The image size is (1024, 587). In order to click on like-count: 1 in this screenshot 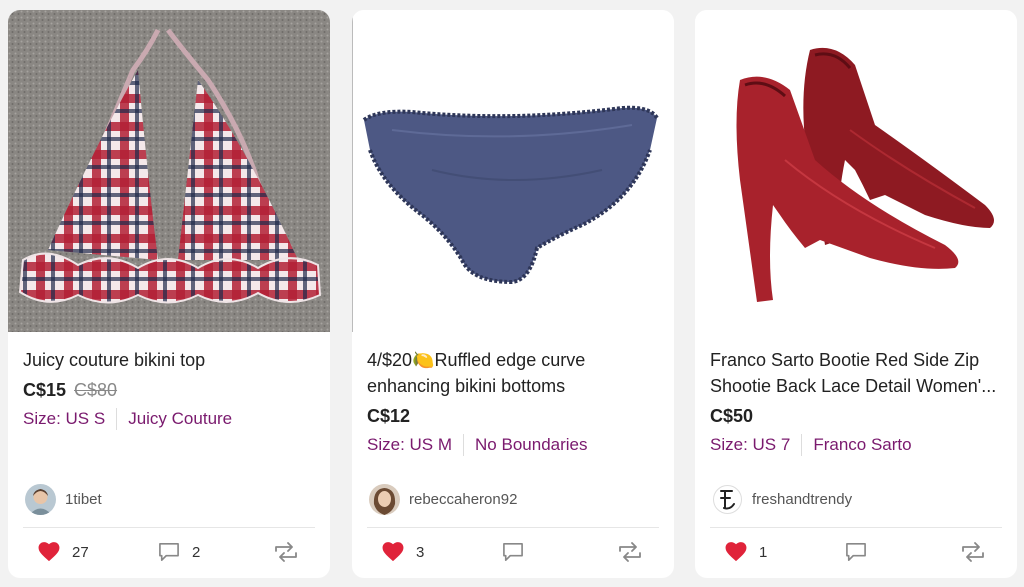, I will do `click(763, 552)`.